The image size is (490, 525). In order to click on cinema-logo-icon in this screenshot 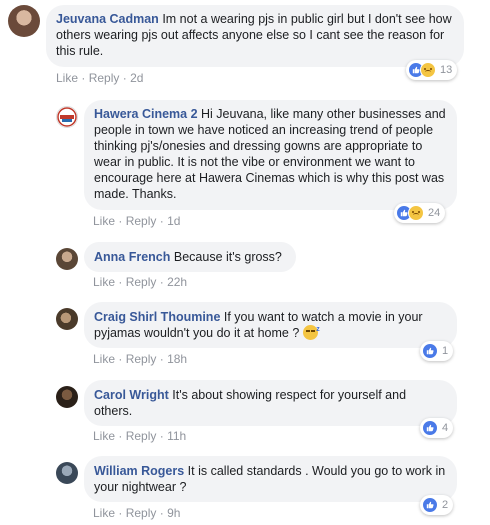, I will do `click(67, 117)`.